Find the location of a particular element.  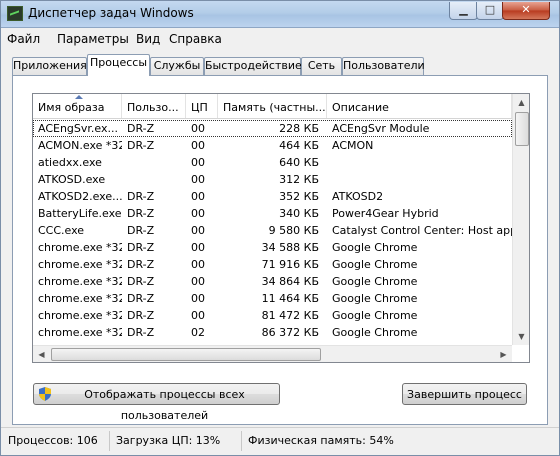

tab-applications: Приложения is located at coordinates (49, 66).